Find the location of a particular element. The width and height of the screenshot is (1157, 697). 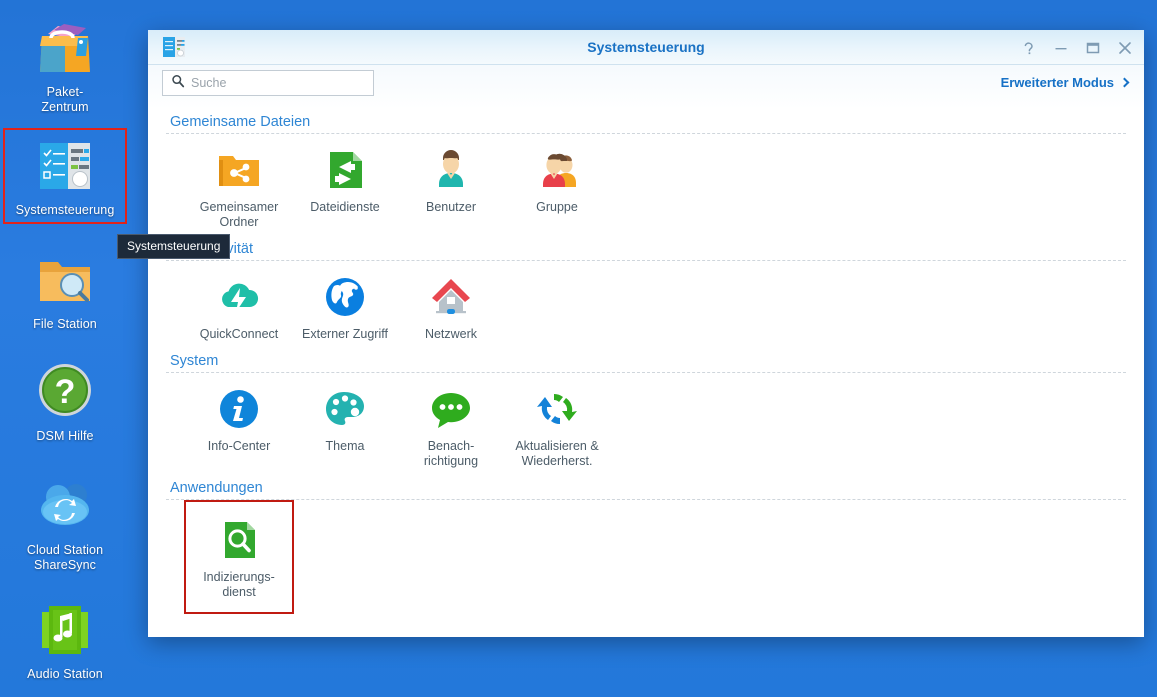

desktop-icon-label: File Station is located at coordinates (65, 324).